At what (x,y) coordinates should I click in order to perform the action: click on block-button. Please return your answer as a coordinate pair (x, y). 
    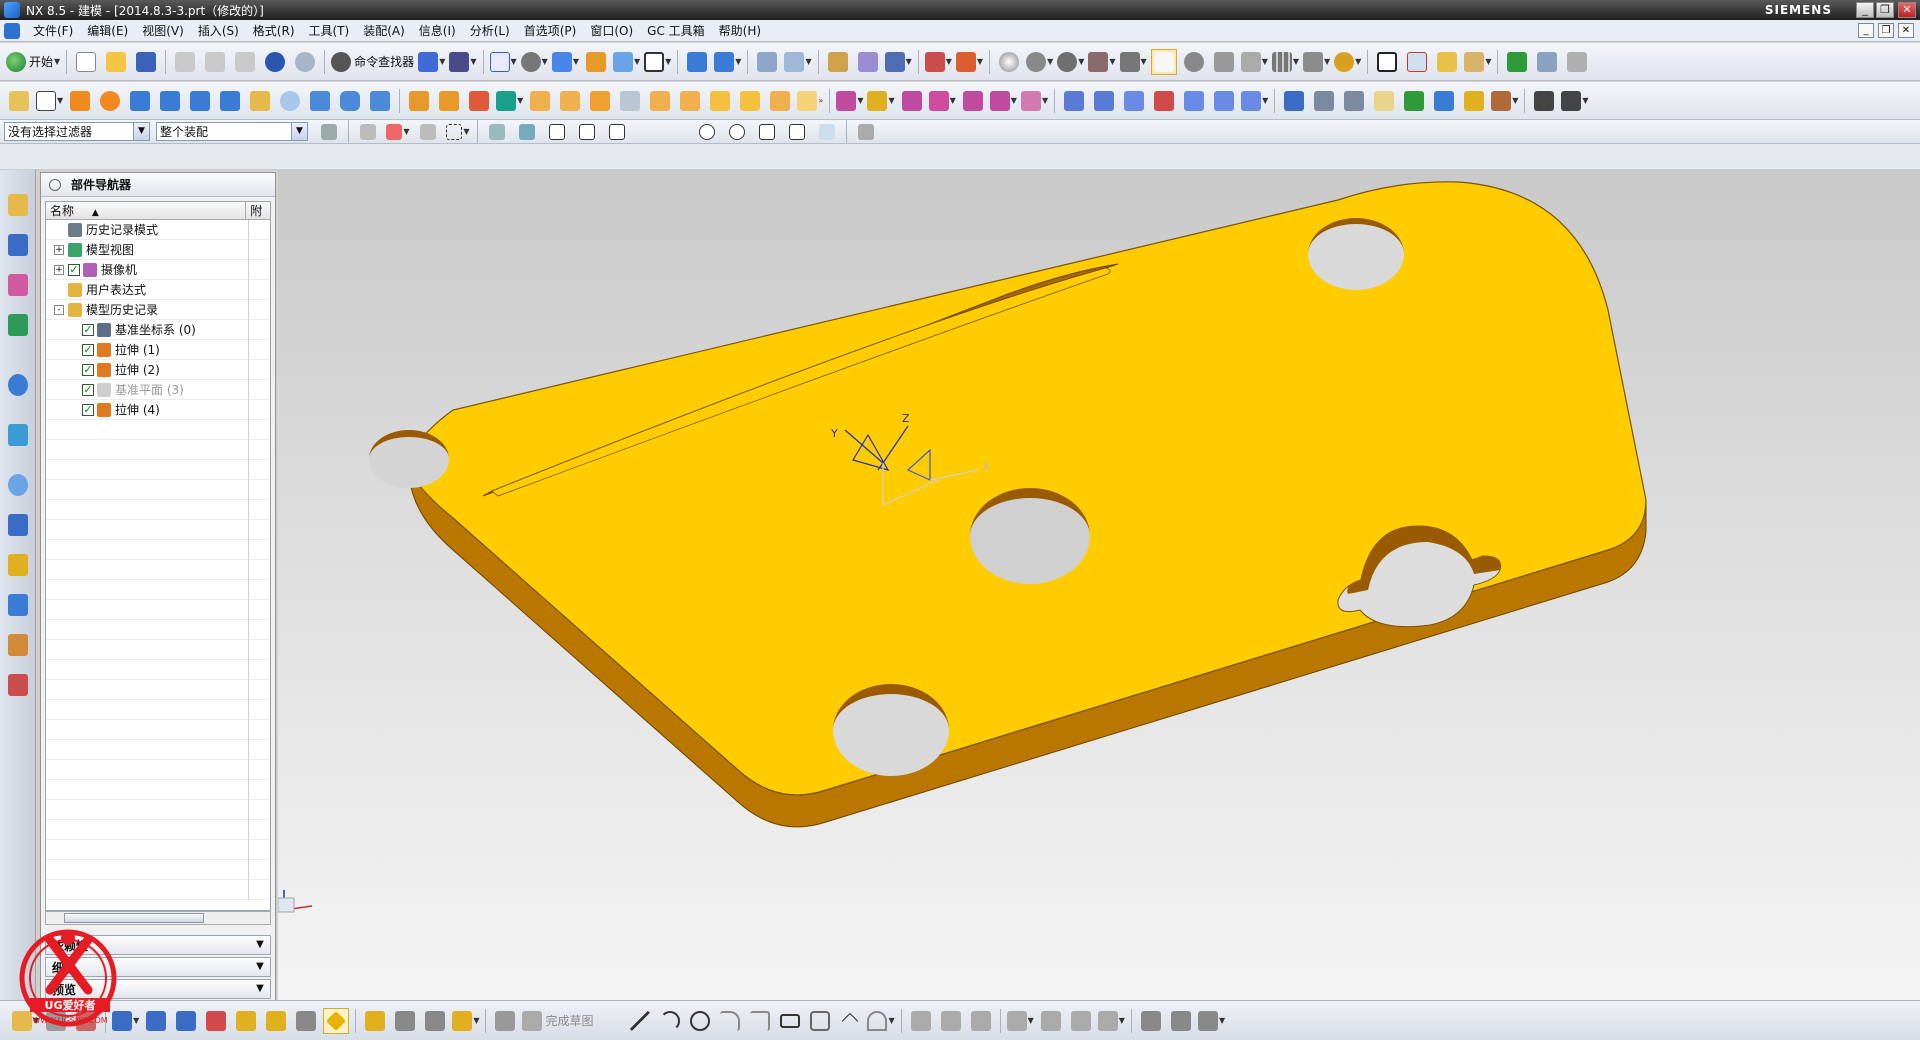
    Looking at the image, I should click on (320, 101).